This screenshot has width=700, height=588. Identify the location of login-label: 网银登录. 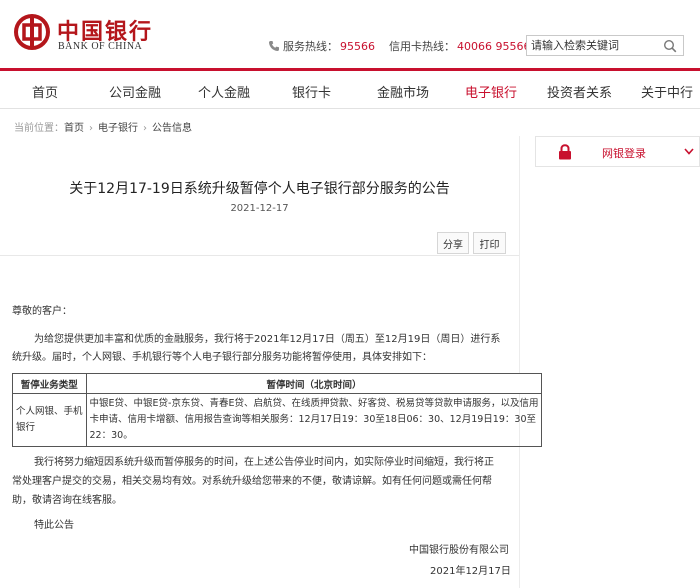
(624, 153).